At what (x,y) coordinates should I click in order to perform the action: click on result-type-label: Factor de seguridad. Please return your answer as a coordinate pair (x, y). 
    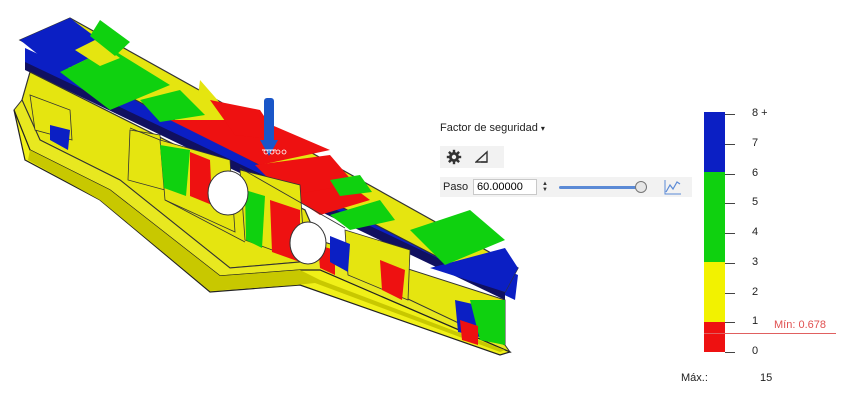
    Looking at the image, I should click on (489, 128).